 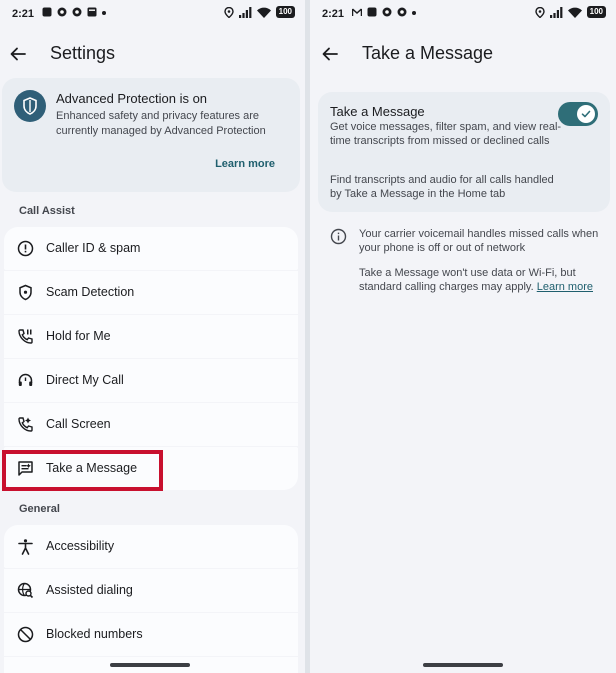 I want to click on news-icon, so click(x=92, y=12).